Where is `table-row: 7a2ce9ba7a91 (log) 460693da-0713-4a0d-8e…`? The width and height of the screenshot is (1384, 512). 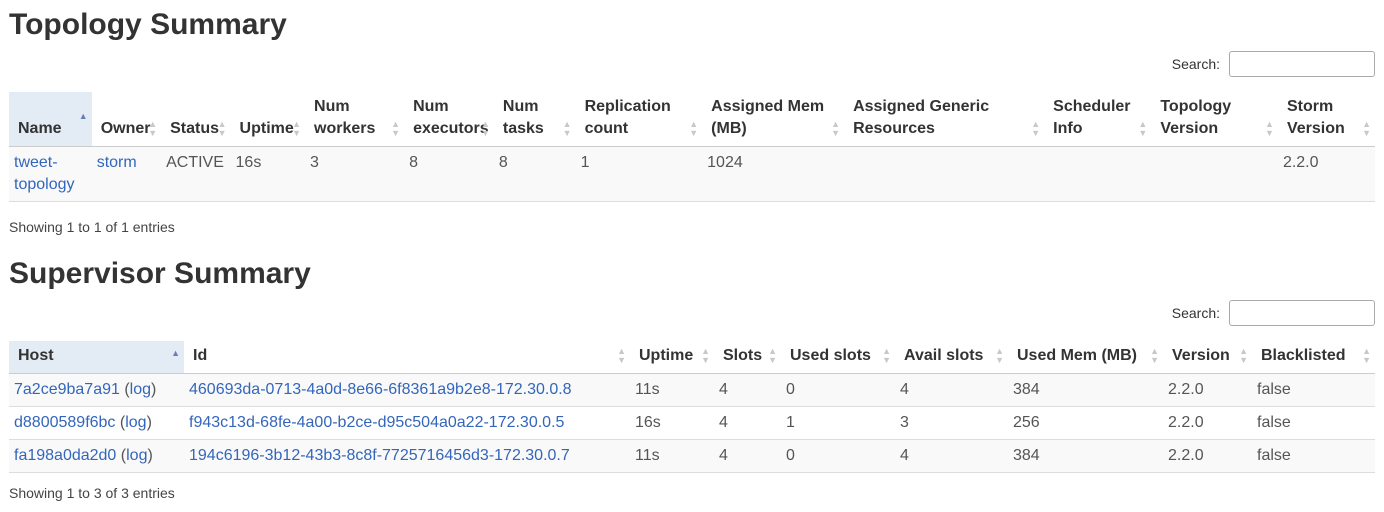 table-row: 7a2ce9ba7a91 (log) 460693da-0713-4a0d-8e… is located at coordinates (692, 390).